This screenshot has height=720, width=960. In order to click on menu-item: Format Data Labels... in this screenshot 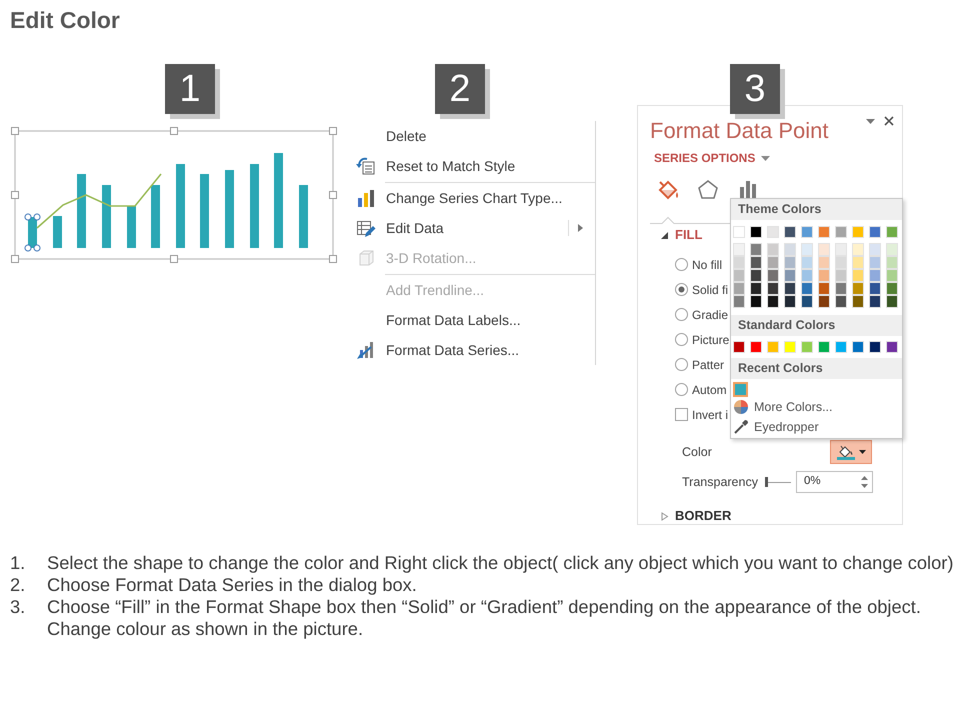, I will do `click(473, 320)`.